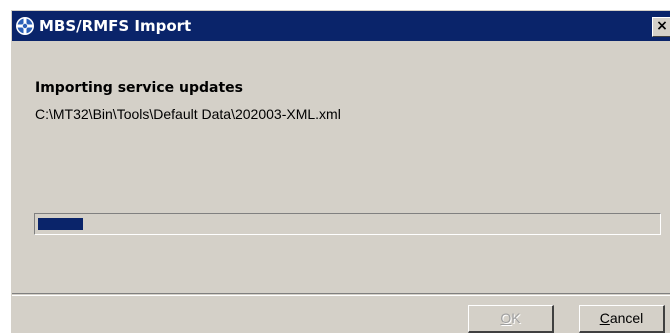  I want to click on app-help-icon, so click(25, 26).